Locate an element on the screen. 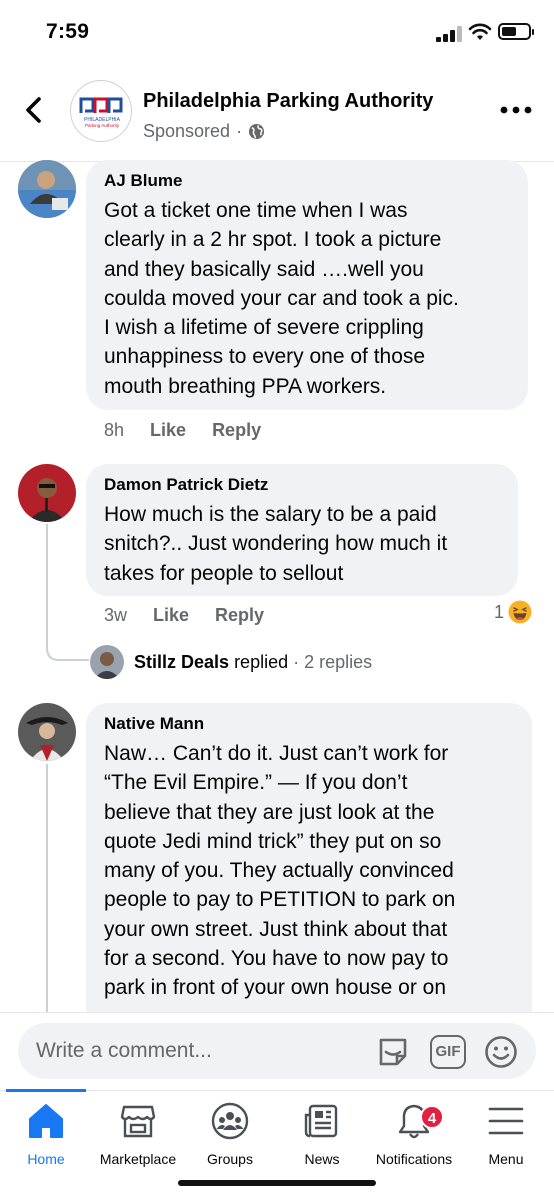 Image resolution: width=554 pixels, height=1200 pixels. thread-connector is located at coordinates (67, 645).